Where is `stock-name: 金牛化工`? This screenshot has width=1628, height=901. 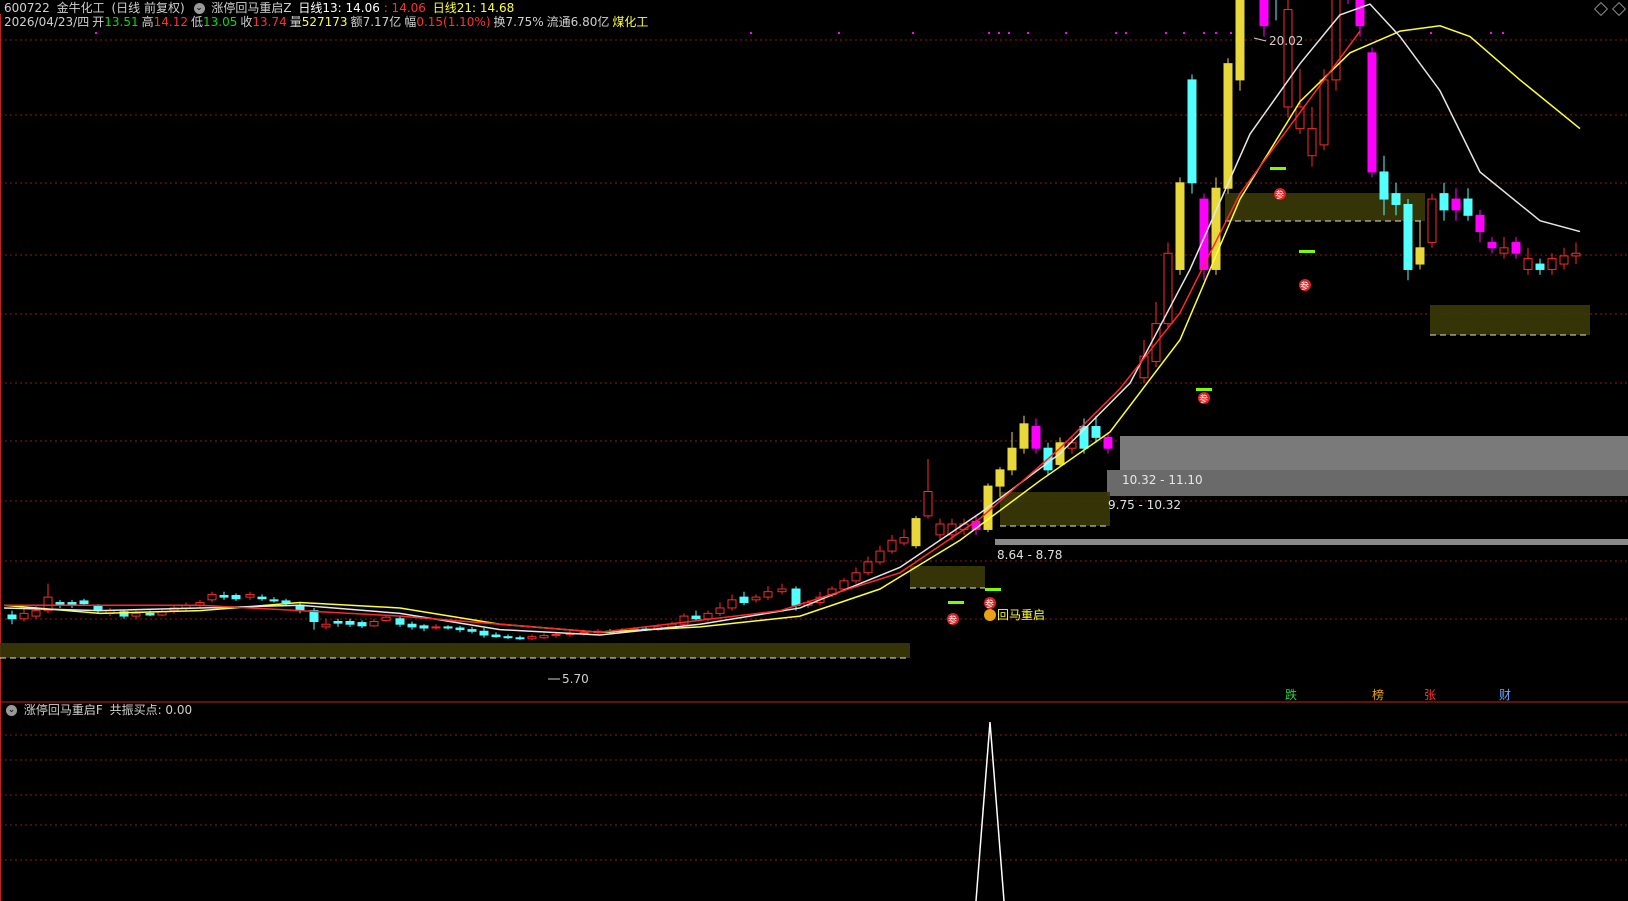 stock-name: 金牛化工 is located at coordinates (81, 8).